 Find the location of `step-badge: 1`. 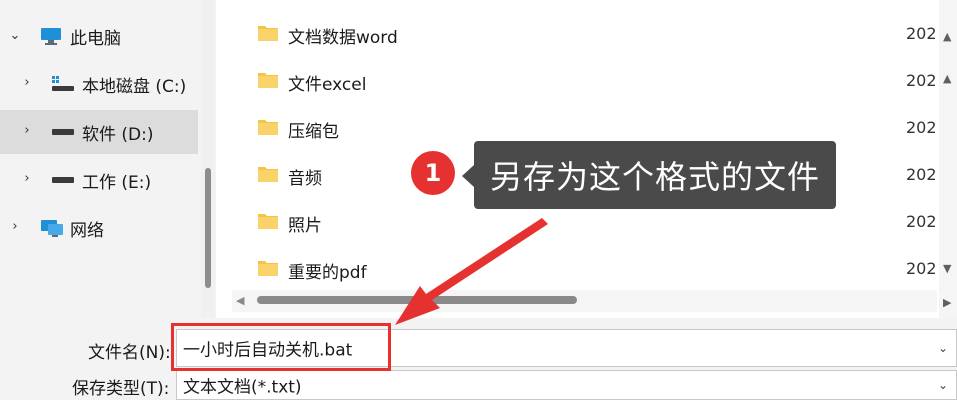

step-badge: 1 is located at coordinates (433, 173).